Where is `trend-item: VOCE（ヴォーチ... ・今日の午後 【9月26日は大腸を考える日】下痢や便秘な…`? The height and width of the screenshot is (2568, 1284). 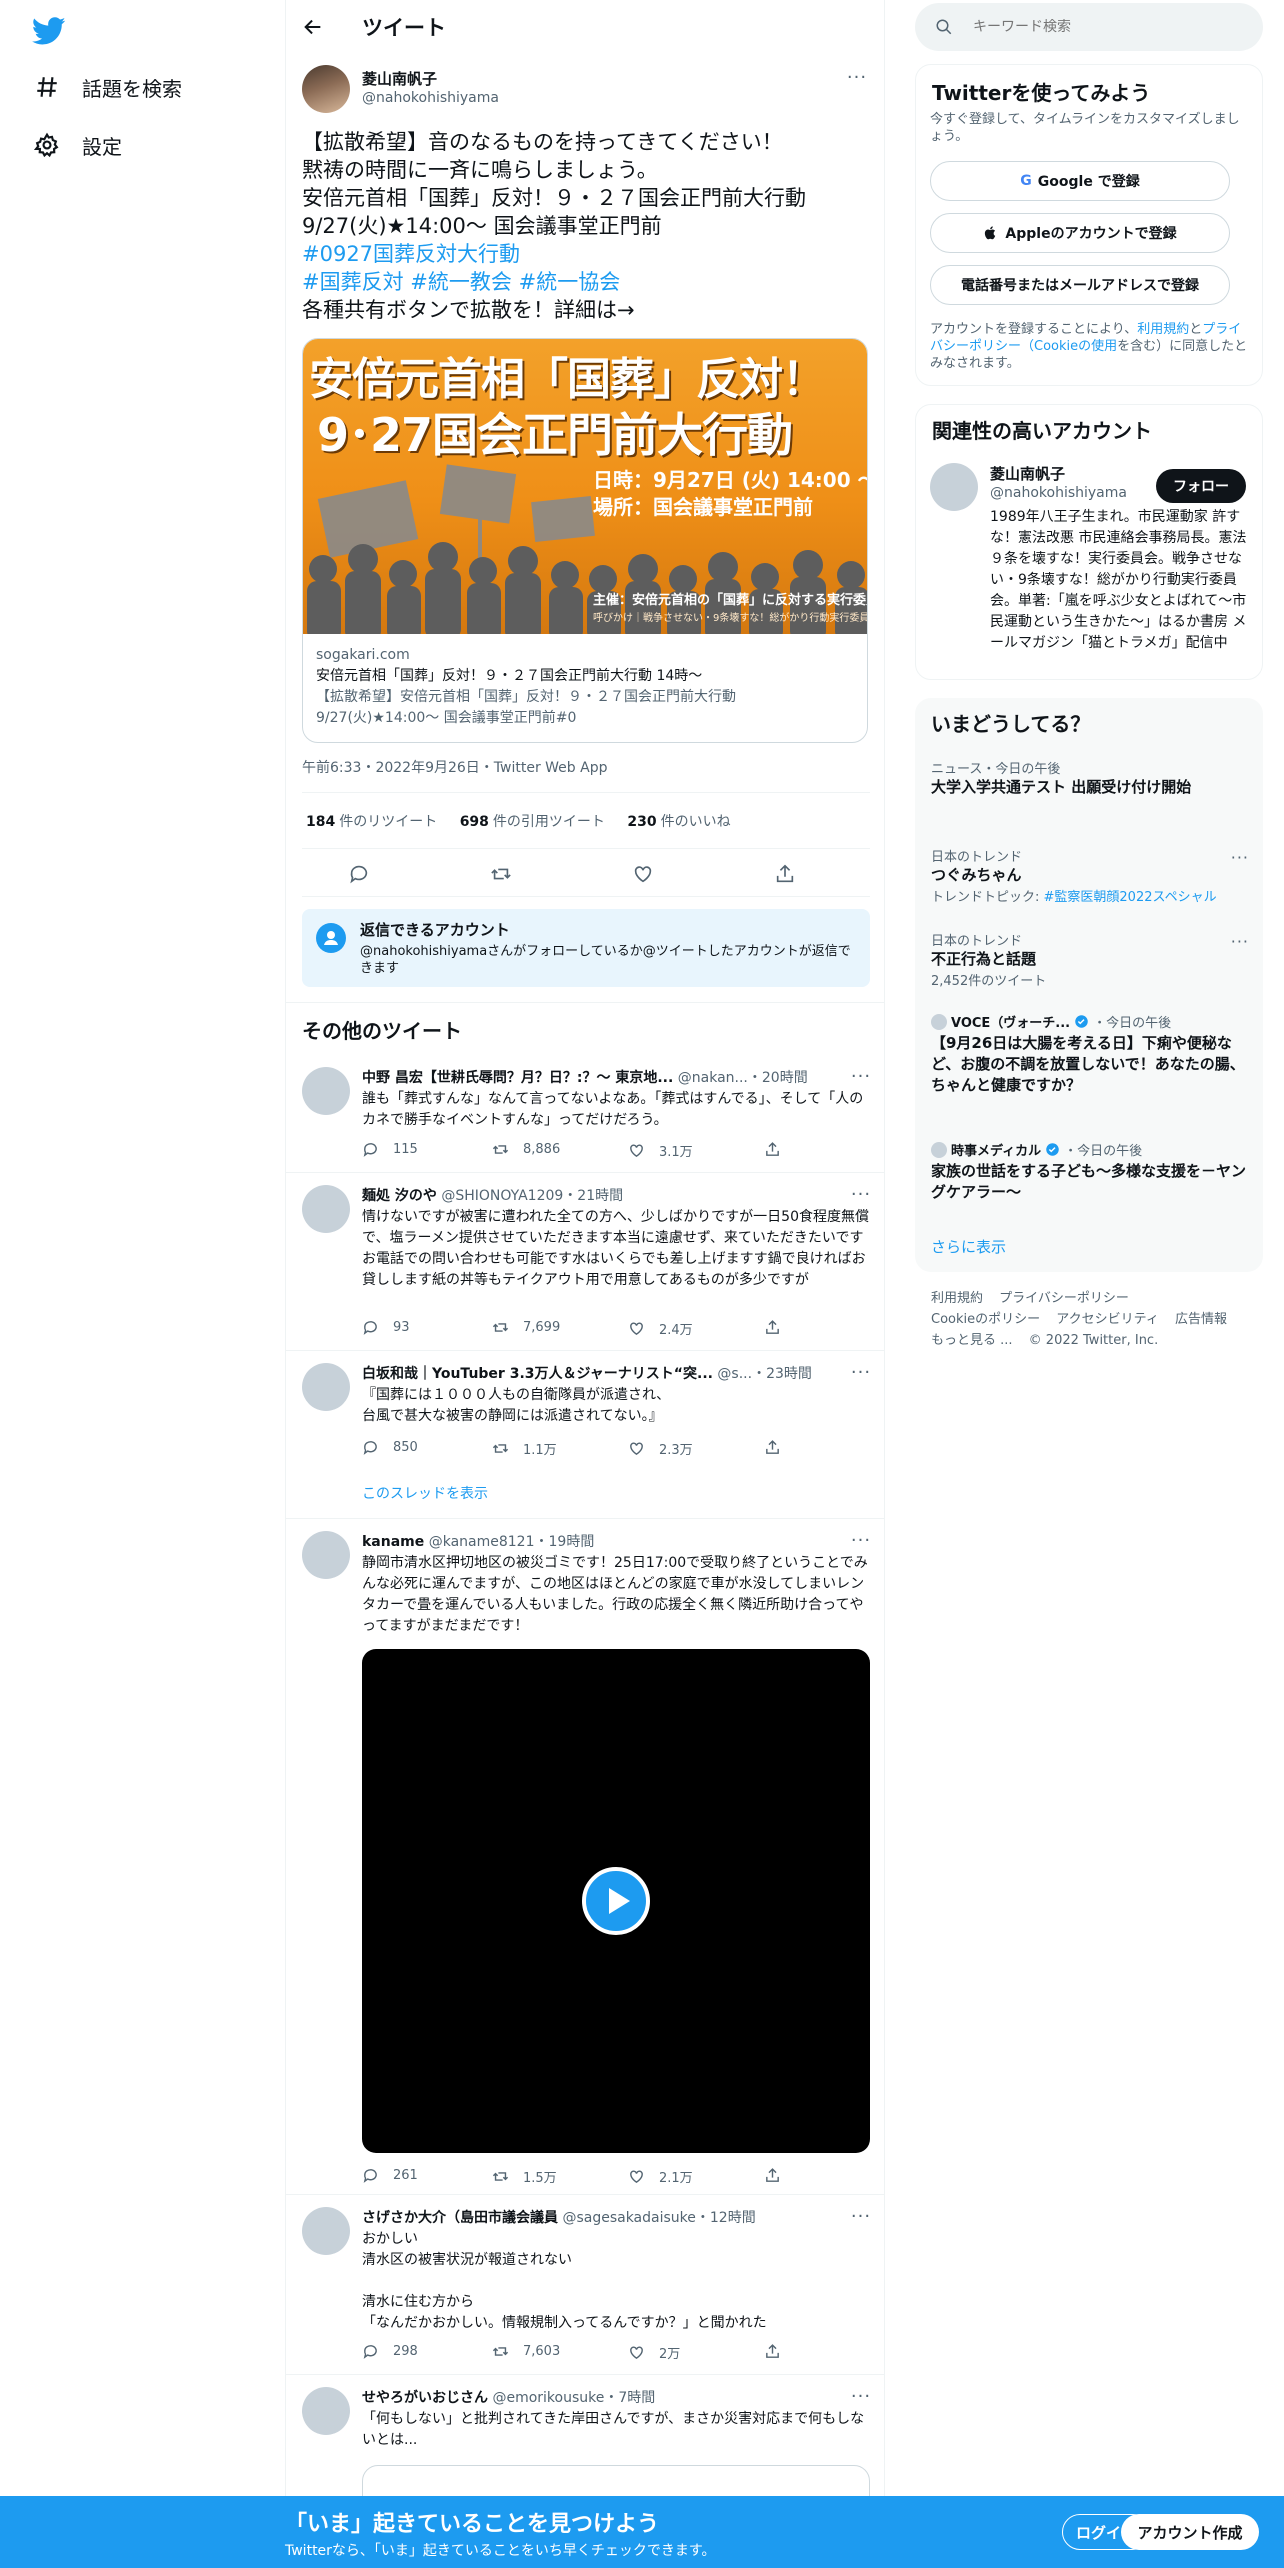 trend-item: VOCE（ヴォーチ... ・今日の午後 【9月26日は大腸を考える日】下痢や便秘な… is located at coordinates (1089, 1054).